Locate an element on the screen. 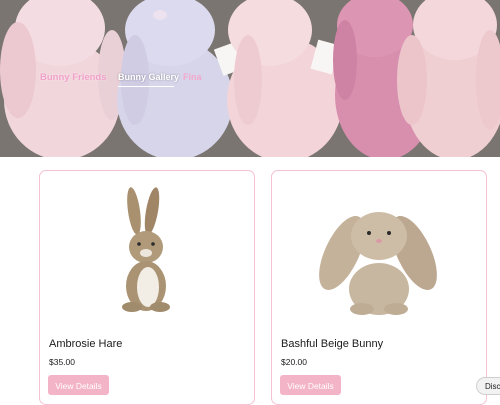 This screenshot has height=405, width=500. product-price: $20.00 is located at coordinates (294, 362).